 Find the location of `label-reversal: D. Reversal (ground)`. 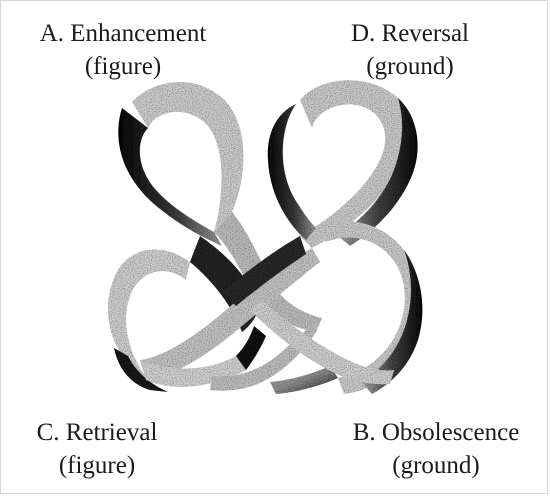

label-reversal: D. Reversal (ground) is located at coordinates (410, 50).